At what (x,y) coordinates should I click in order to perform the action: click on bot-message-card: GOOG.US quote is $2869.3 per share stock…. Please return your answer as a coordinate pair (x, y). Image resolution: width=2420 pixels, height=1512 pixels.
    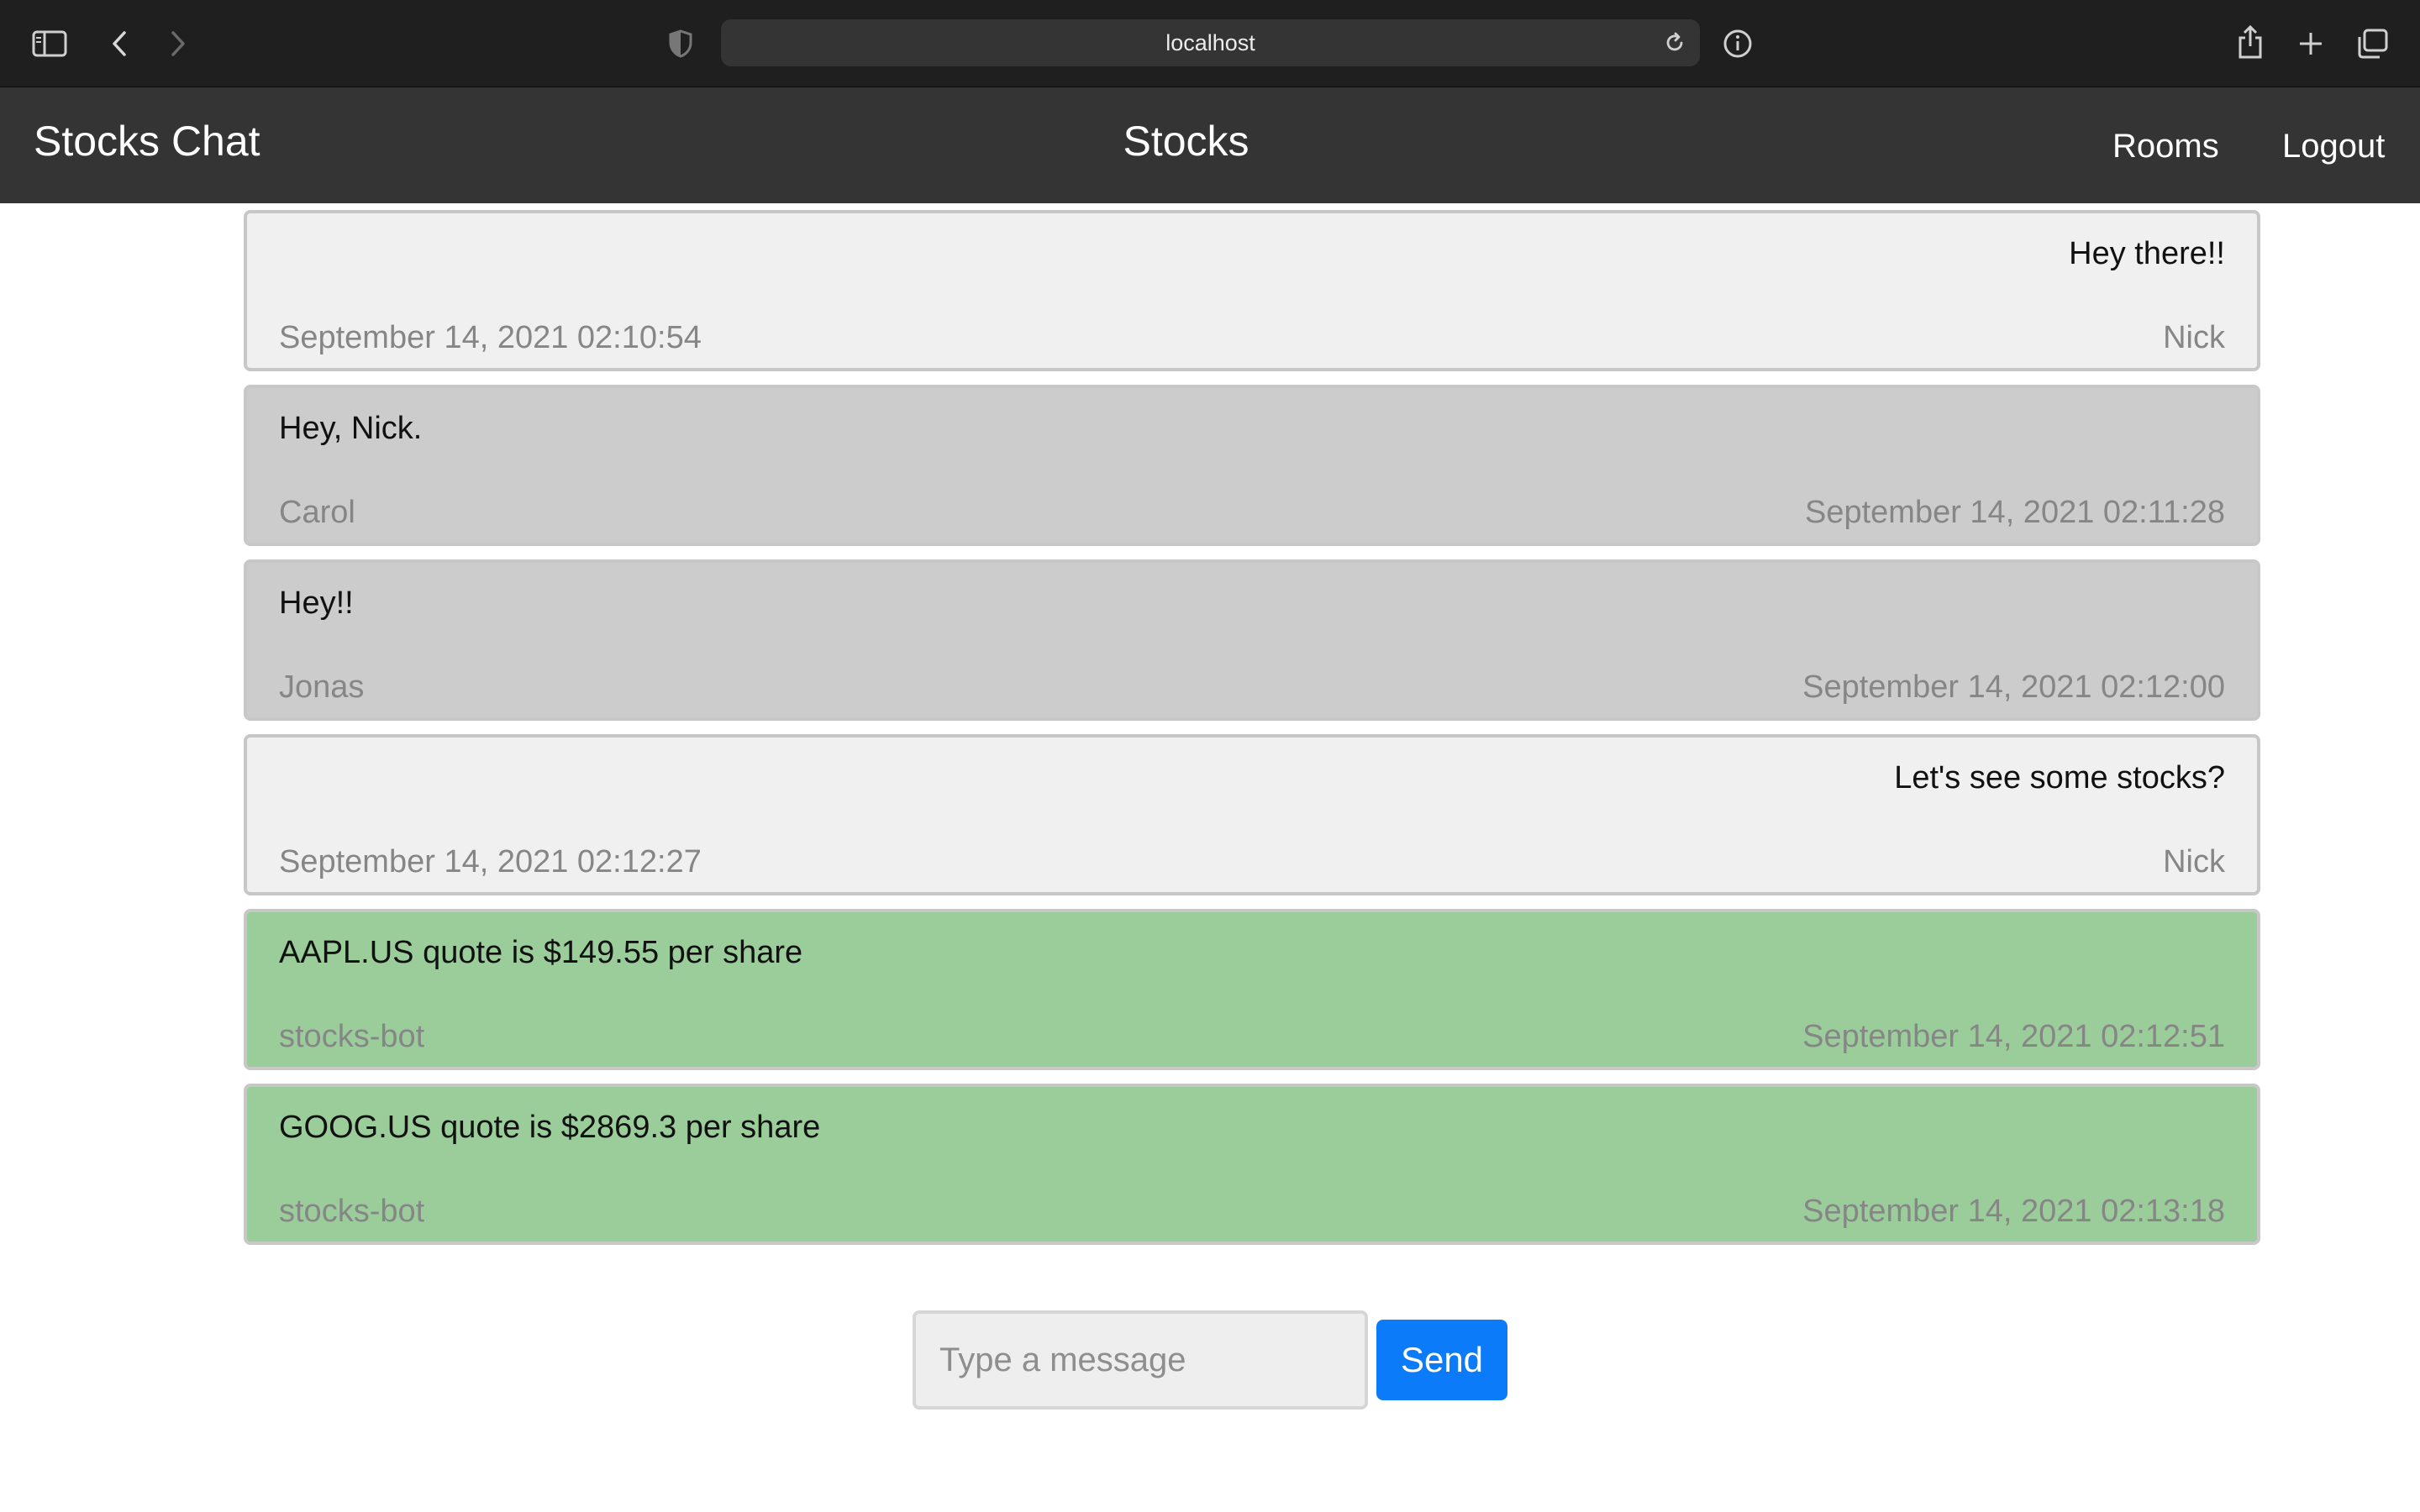
    Looking at the image, I should click on (1252, 1164).